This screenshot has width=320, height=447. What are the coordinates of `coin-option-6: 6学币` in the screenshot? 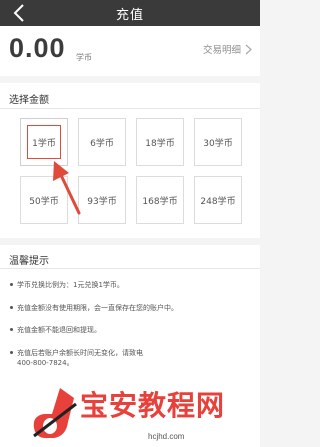 It's located at (102, 142).